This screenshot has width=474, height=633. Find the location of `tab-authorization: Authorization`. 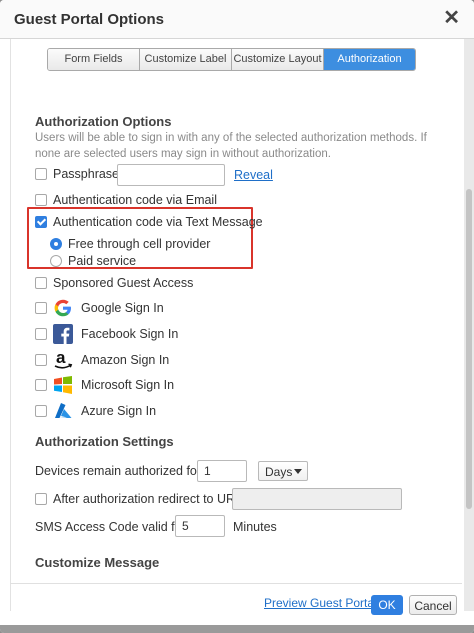

tab-authorization: Authorization is located at coordinates (369, 59).